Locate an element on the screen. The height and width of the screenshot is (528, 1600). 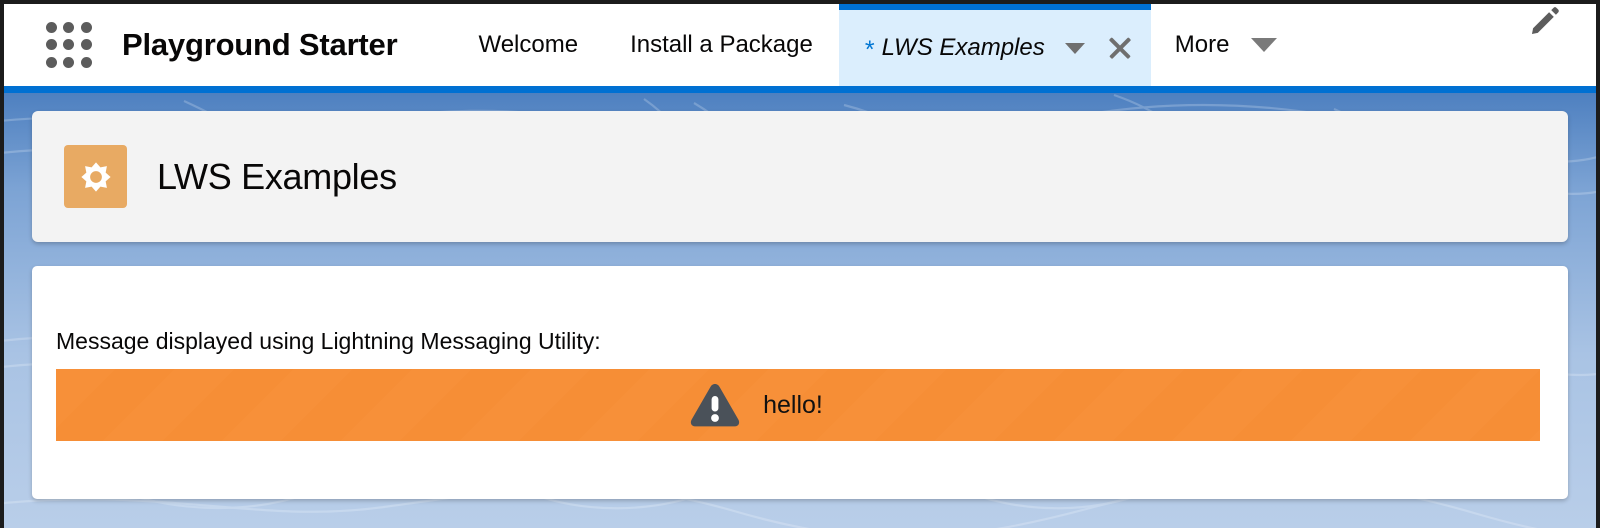
nav-tab-install-a-package: Install a Package is located at coordinates (721, 45).